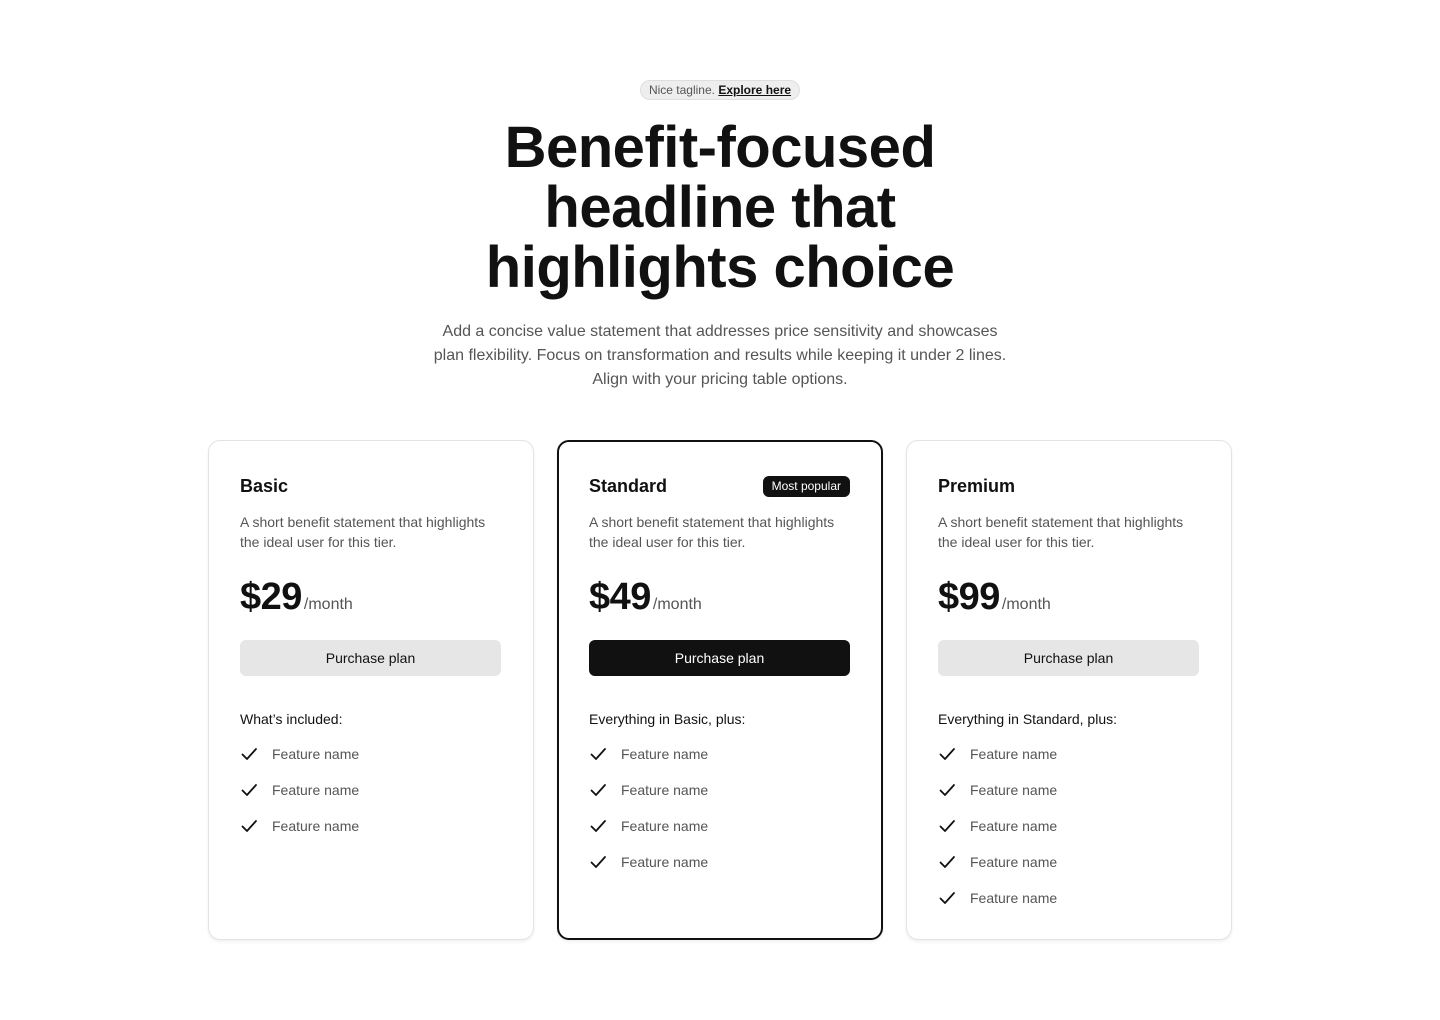 The width and height of the screenshot is (1440, 1020). Describe the element at coordinates (667, 719) in the screenshot. I see `included-heading: Everything in Basic, plus:` at that location.